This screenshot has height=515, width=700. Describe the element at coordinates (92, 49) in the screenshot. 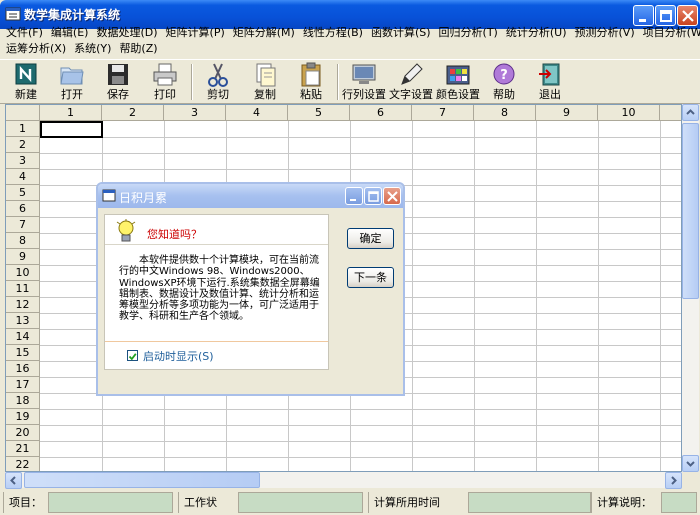

I see `menu-system: 系统(Y)` at that location.